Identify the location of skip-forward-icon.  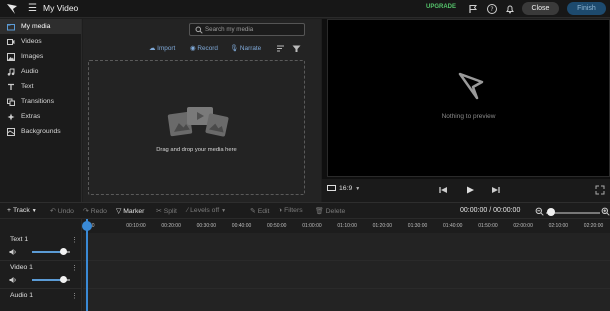
(496, 190).